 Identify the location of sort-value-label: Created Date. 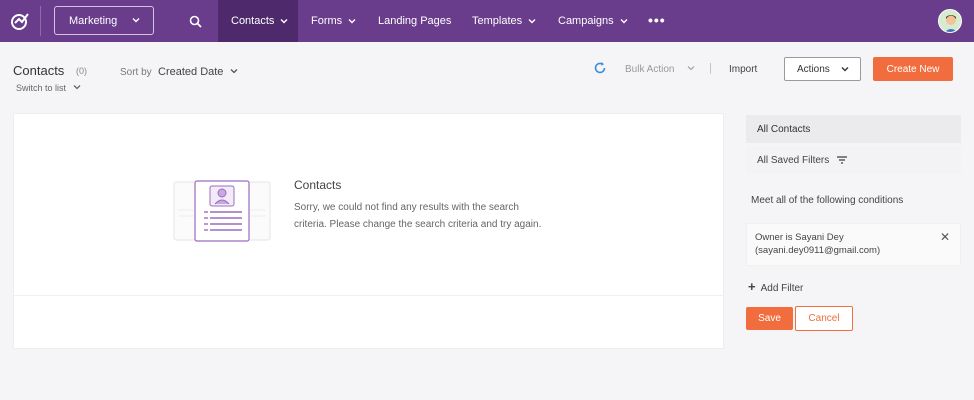
(191, 72).